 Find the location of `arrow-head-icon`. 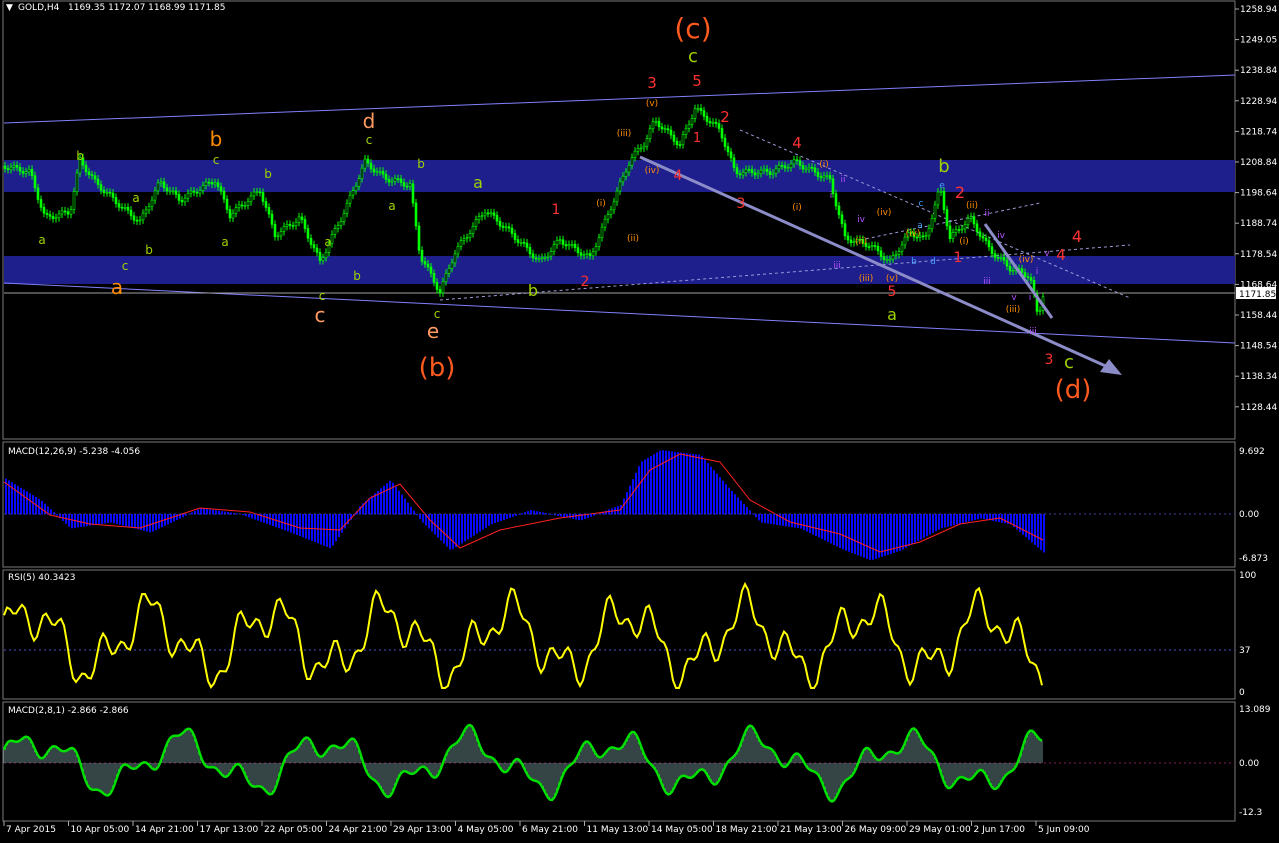

arrow-head-icon is located at coordinates (1111, 367).